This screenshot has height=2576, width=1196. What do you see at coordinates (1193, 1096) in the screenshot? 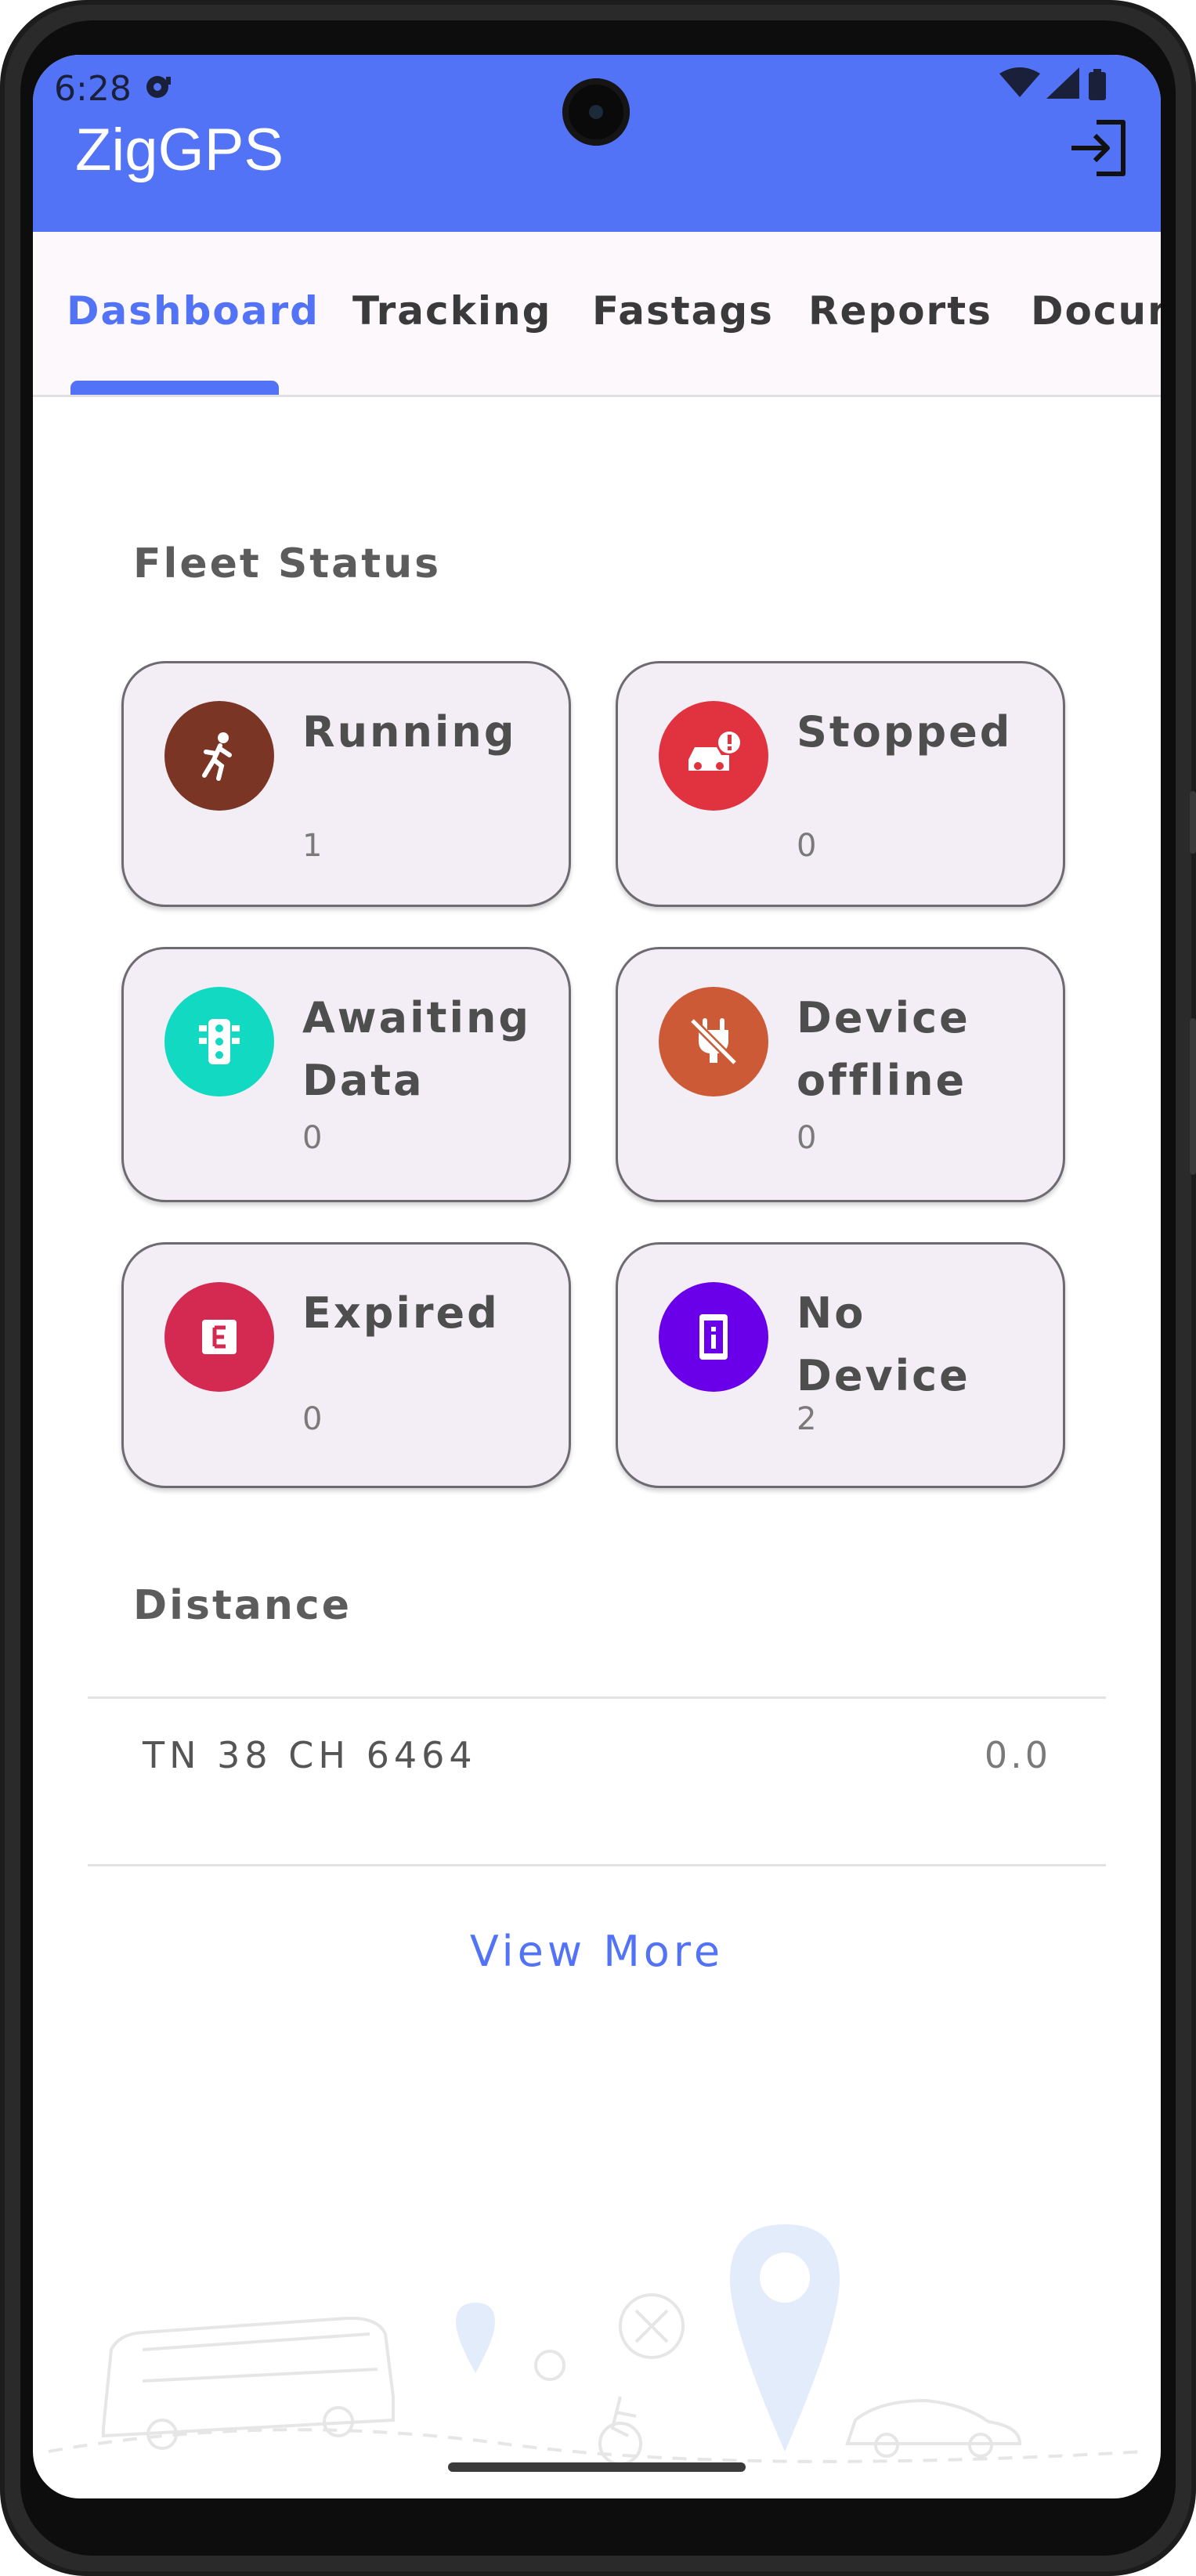
I see `volume-button` at bounding box center [1193, 1096].